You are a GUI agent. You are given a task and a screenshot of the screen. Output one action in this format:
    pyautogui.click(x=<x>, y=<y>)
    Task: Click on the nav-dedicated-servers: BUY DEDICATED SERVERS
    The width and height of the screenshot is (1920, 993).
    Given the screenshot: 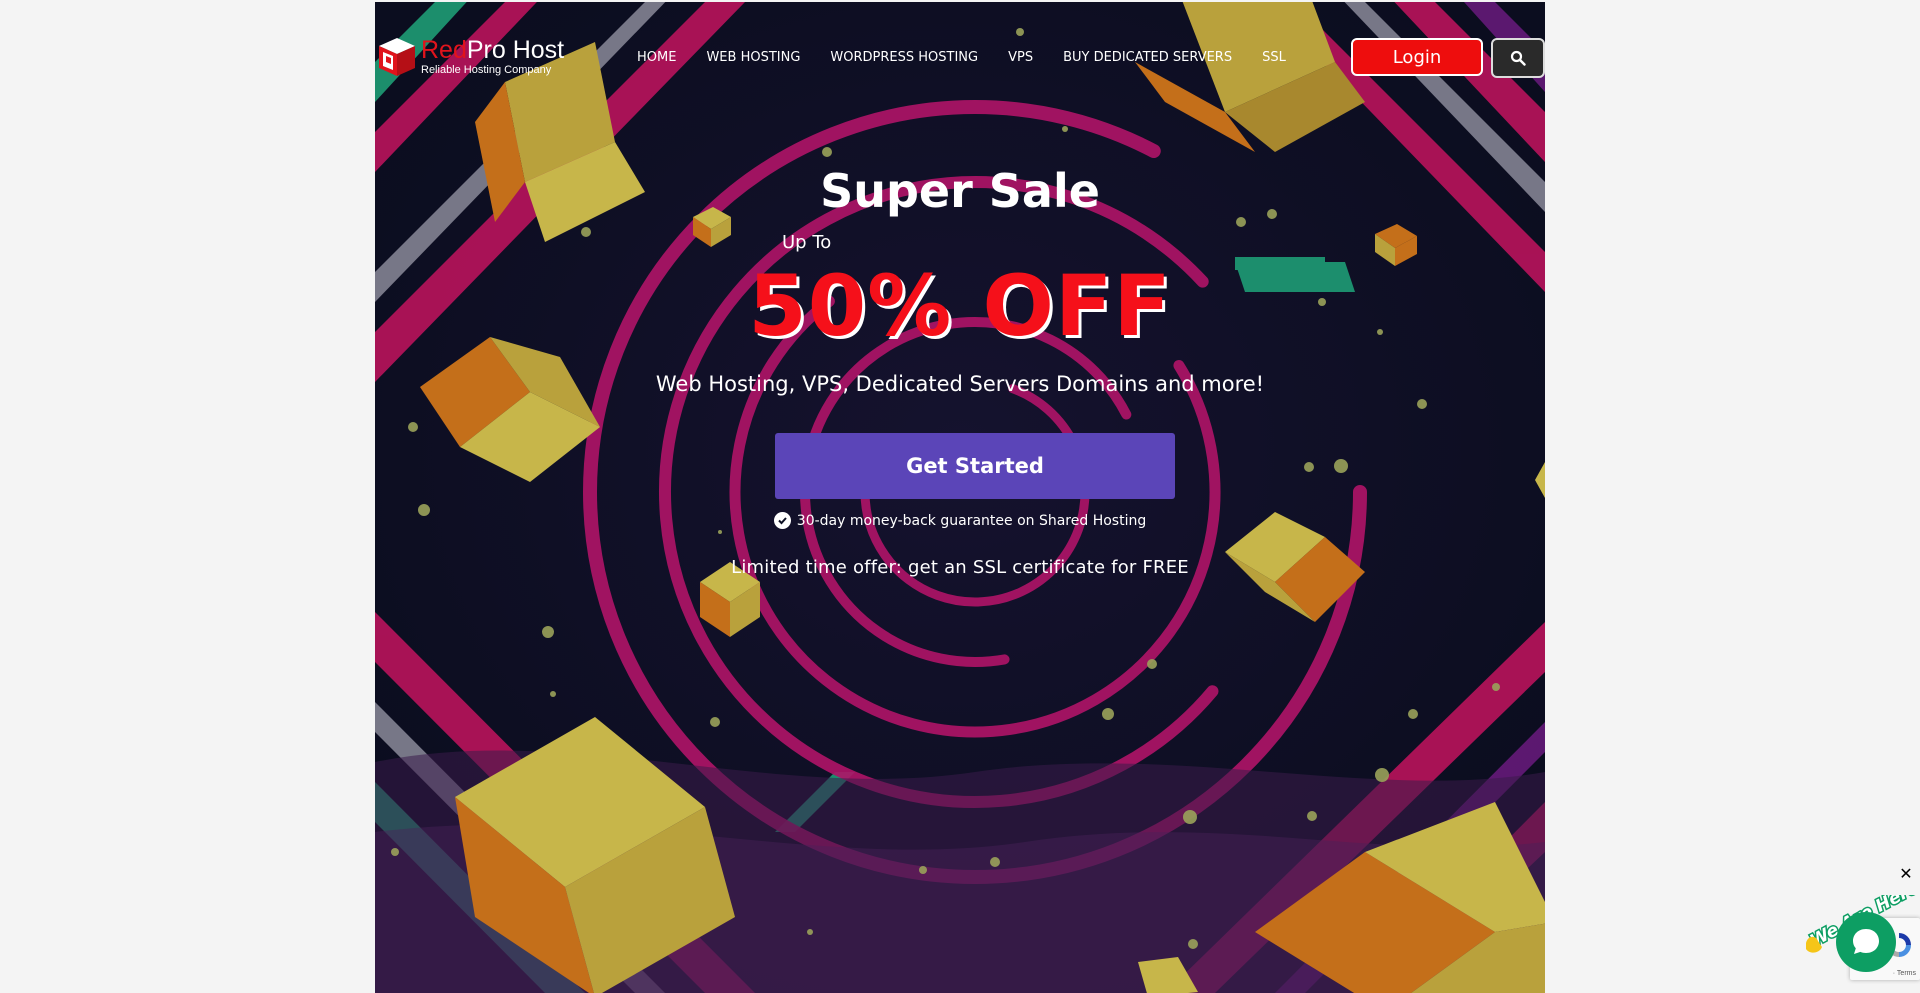 What is the action you would take?
    pyautogui.click(x=1147, y=57)
    